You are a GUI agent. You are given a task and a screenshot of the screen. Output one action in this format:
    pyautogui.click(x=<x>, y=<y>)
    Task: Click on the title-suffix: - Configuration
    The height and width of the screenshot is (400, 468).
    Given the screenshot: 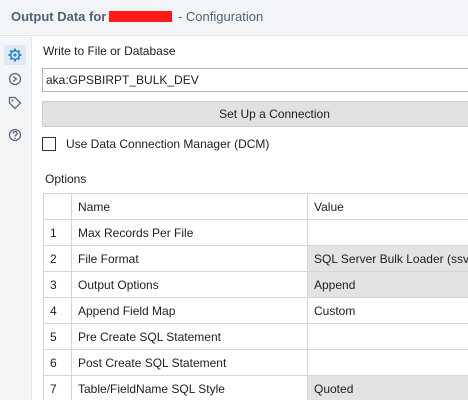 What is the action you would take?
    pyautogui.click(x=219, y=16)
    